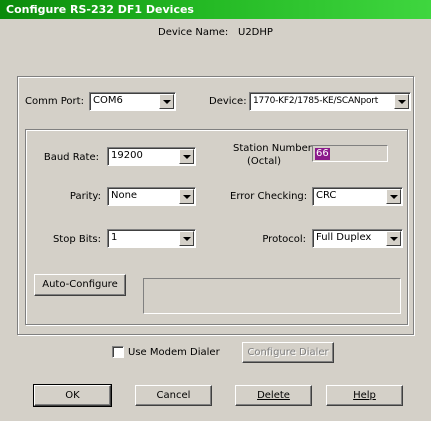 This screenshot has width=431, height=421. I want to click on station-number-input: 66, so click(350, 153).